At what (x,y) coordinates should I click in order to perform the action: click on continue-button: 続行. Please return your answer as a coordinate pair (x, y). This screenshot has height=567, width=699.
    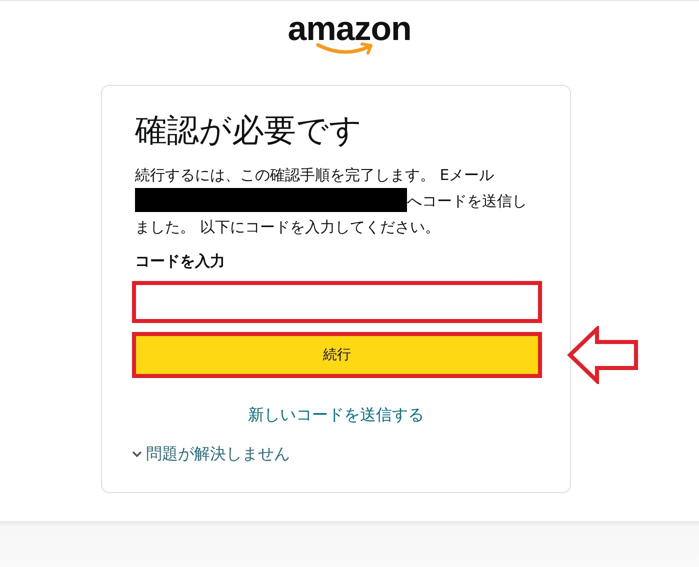
    Looking at the image, I should click on (337, 355).